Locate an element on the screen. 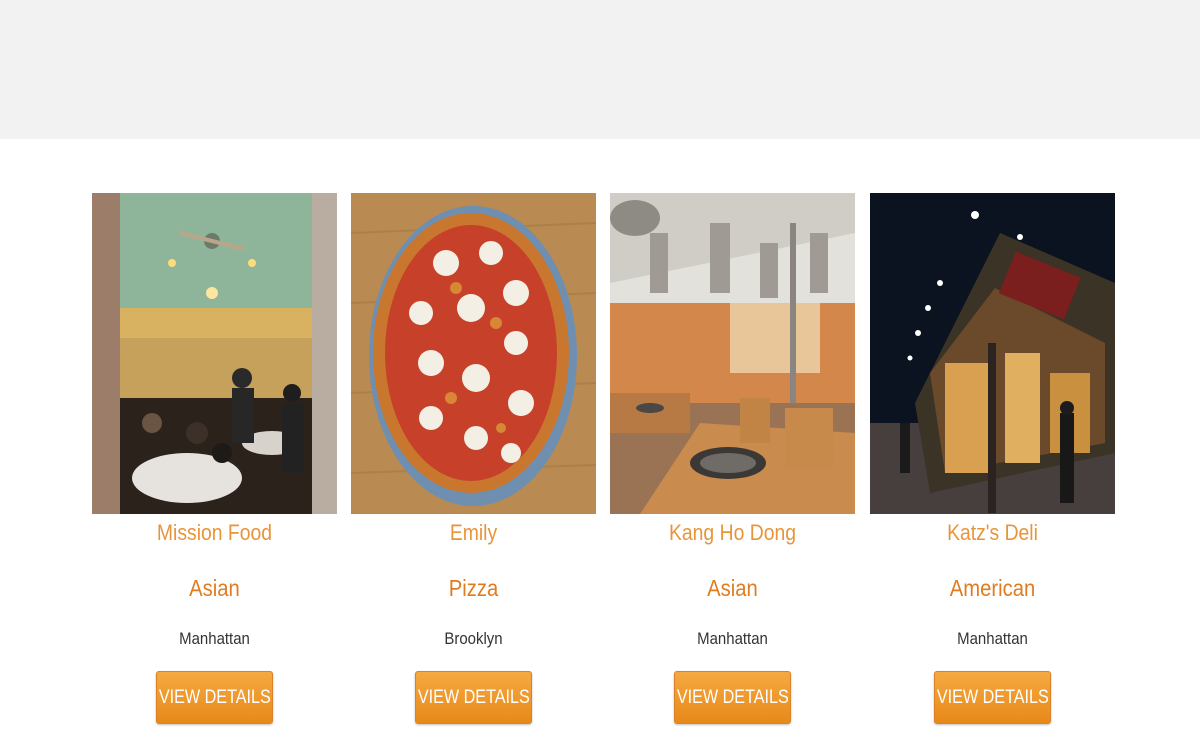 The width and height of the screenshot is (1200, 750). storefront-image is located at coordinates (992, 353).